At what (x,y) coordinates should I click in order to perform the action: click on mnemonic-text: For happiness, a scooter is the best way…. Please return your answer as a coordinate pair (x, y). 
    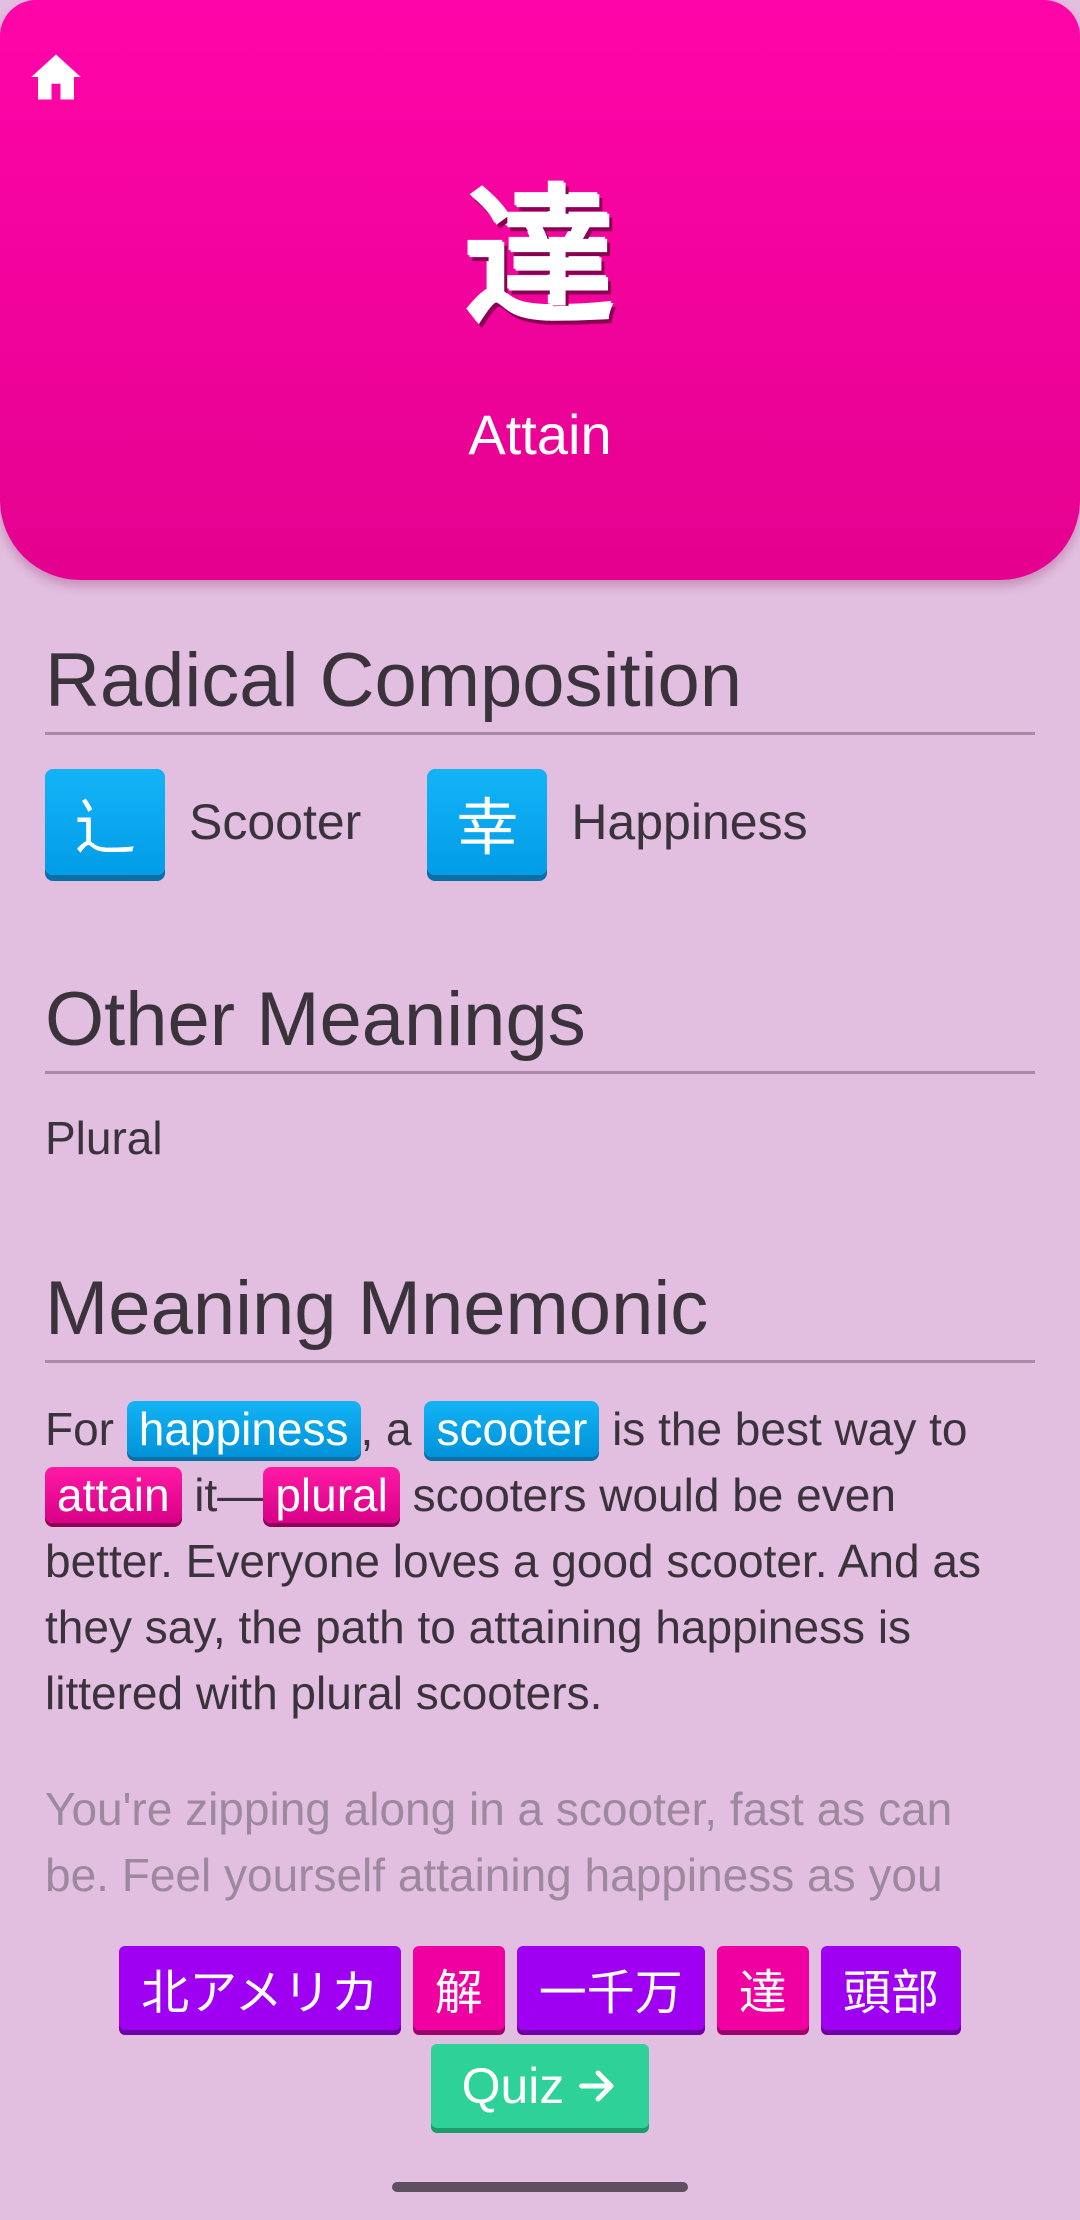
    Looking at the image, I should click on (535, 1561).